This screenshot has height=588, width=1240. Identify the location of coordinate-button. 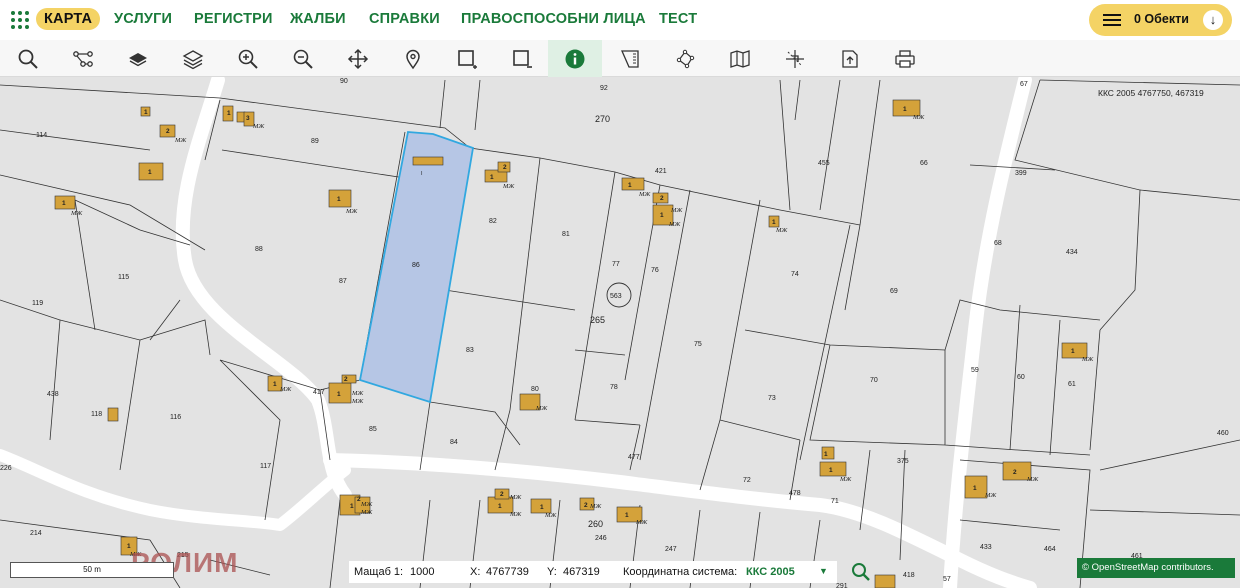
(795, 58).